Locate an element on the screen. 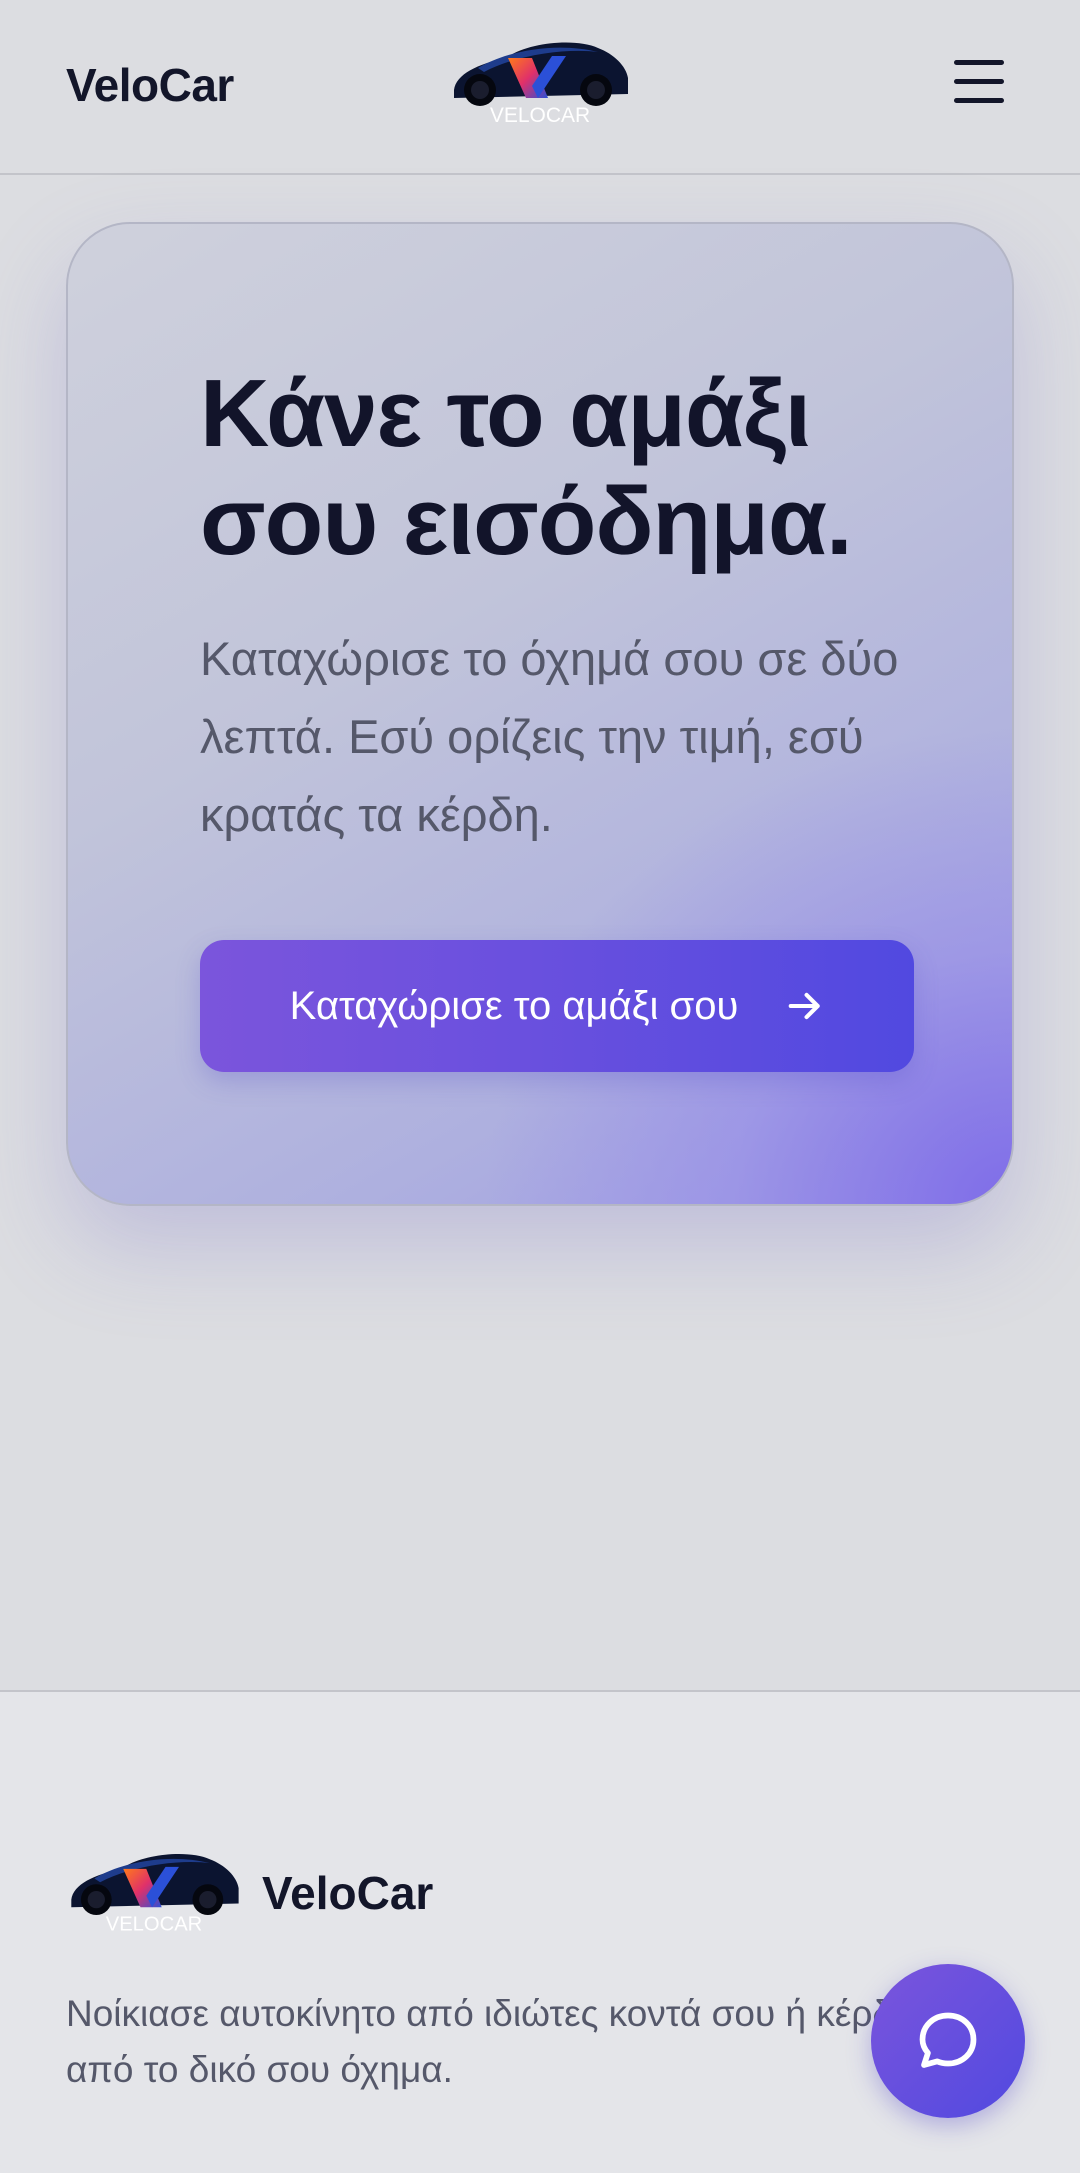 The image size is (1080, 2173). velocar-logo: VELOCAR is located at coordinates (540, 80).